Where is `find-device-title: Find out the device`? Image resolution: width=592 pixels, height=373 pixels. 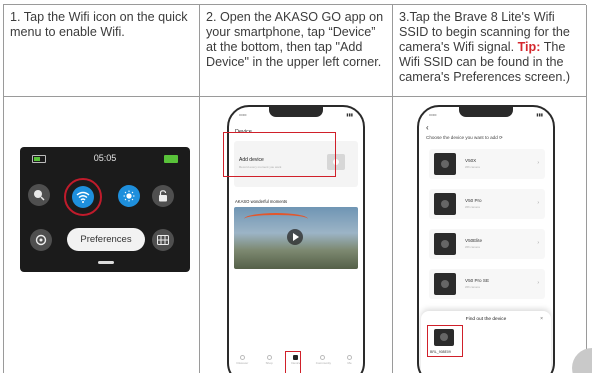
find-device-title: Find out the device is located at coordinates (486, 319).